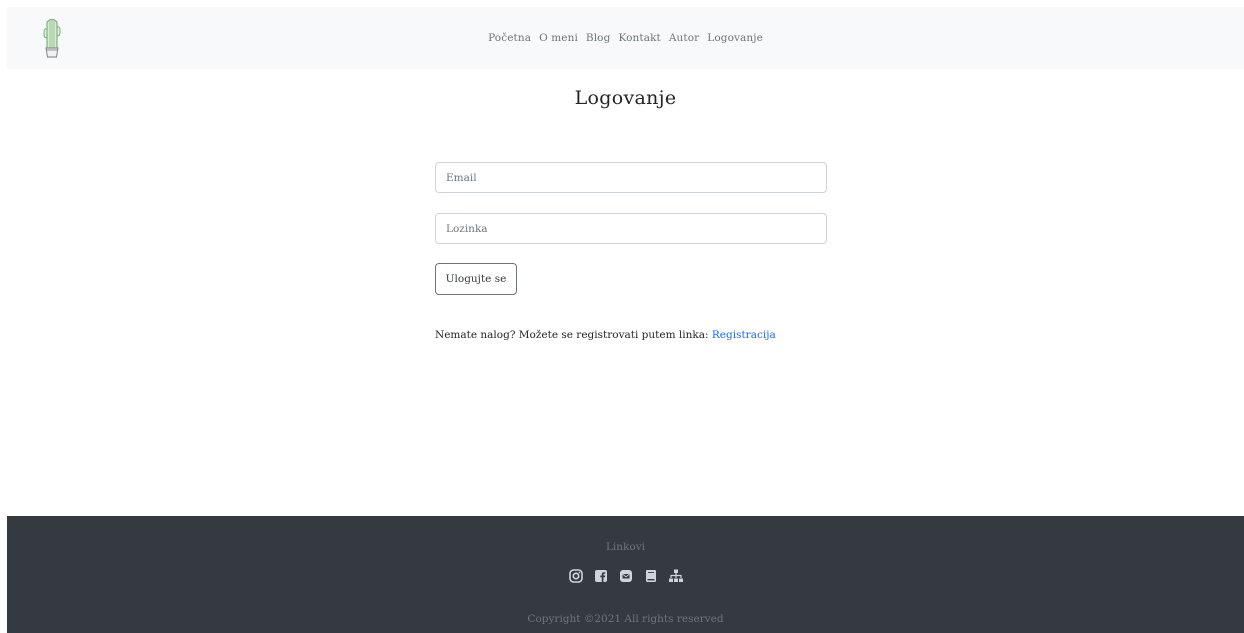 This screenshot has height=633, width=1244. I want to click on facebook-link, so click(601, 576).